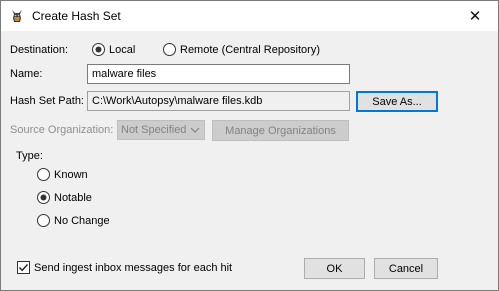  What do you see at coordinates (82, 221) in the screenshot?
I see `type-no-change-label: No Change` at bounding box center [82, 221].